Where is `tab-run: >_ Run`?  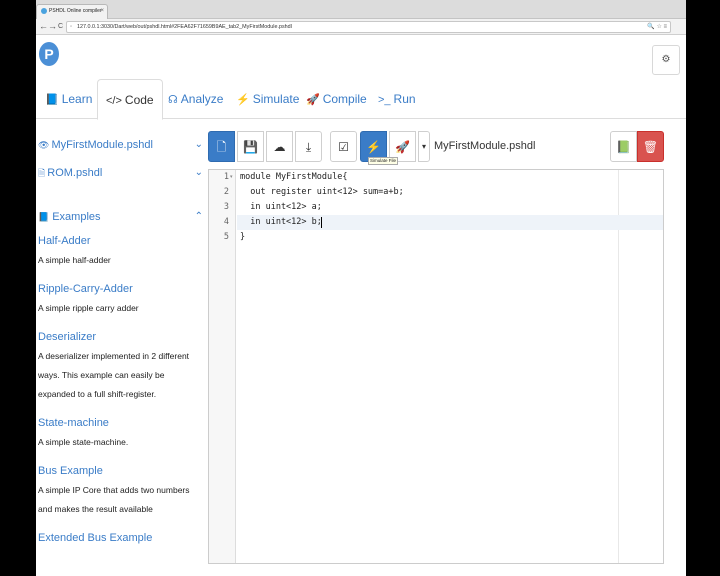 tab-run: >_ Run is located at coordinates (397, 99).